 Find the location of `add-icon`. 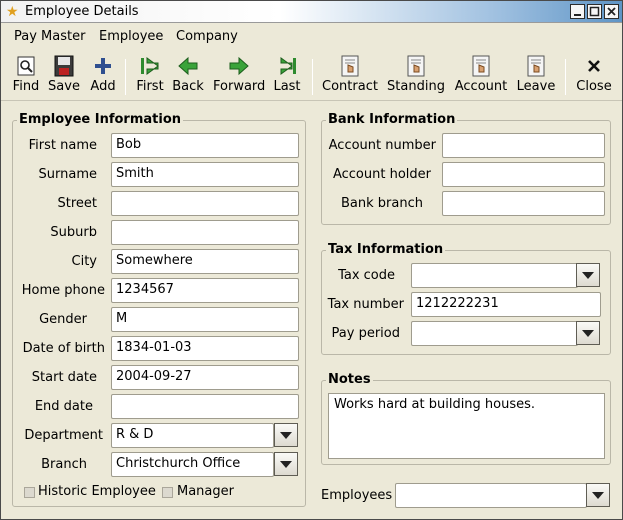

add-icon is located at coordinates (103, 66).